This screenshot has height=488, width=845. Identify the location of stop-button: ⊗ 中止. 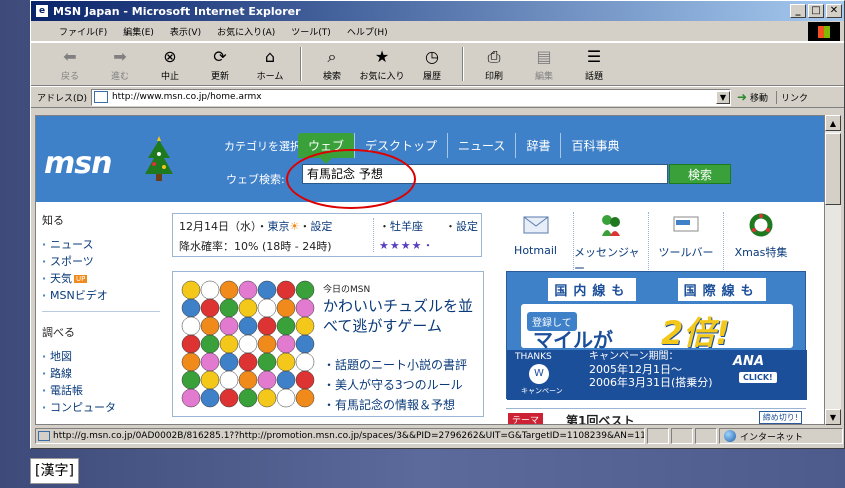
(170, 64).